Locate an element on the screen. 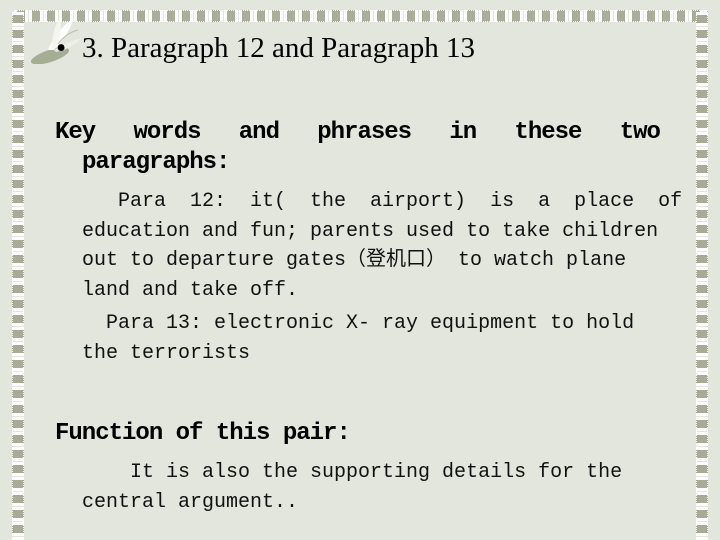  heading-word: Key is located at coordinates (75, 132).